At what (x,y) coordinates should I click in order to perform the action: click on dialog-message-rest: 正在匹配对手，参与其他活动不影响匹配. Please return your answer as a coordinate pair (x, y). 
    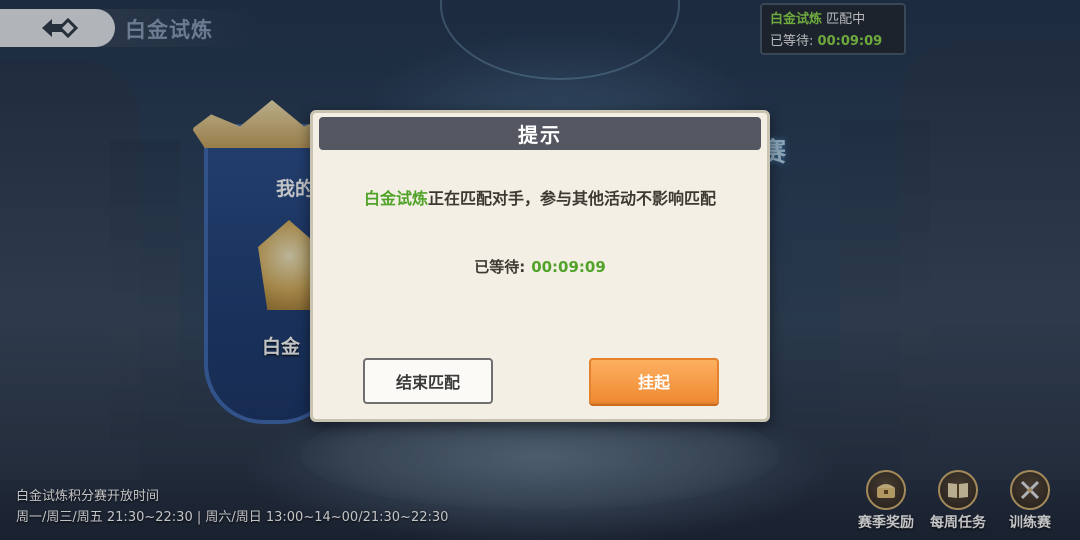
    Looking at the image, I should click on (572, 198).